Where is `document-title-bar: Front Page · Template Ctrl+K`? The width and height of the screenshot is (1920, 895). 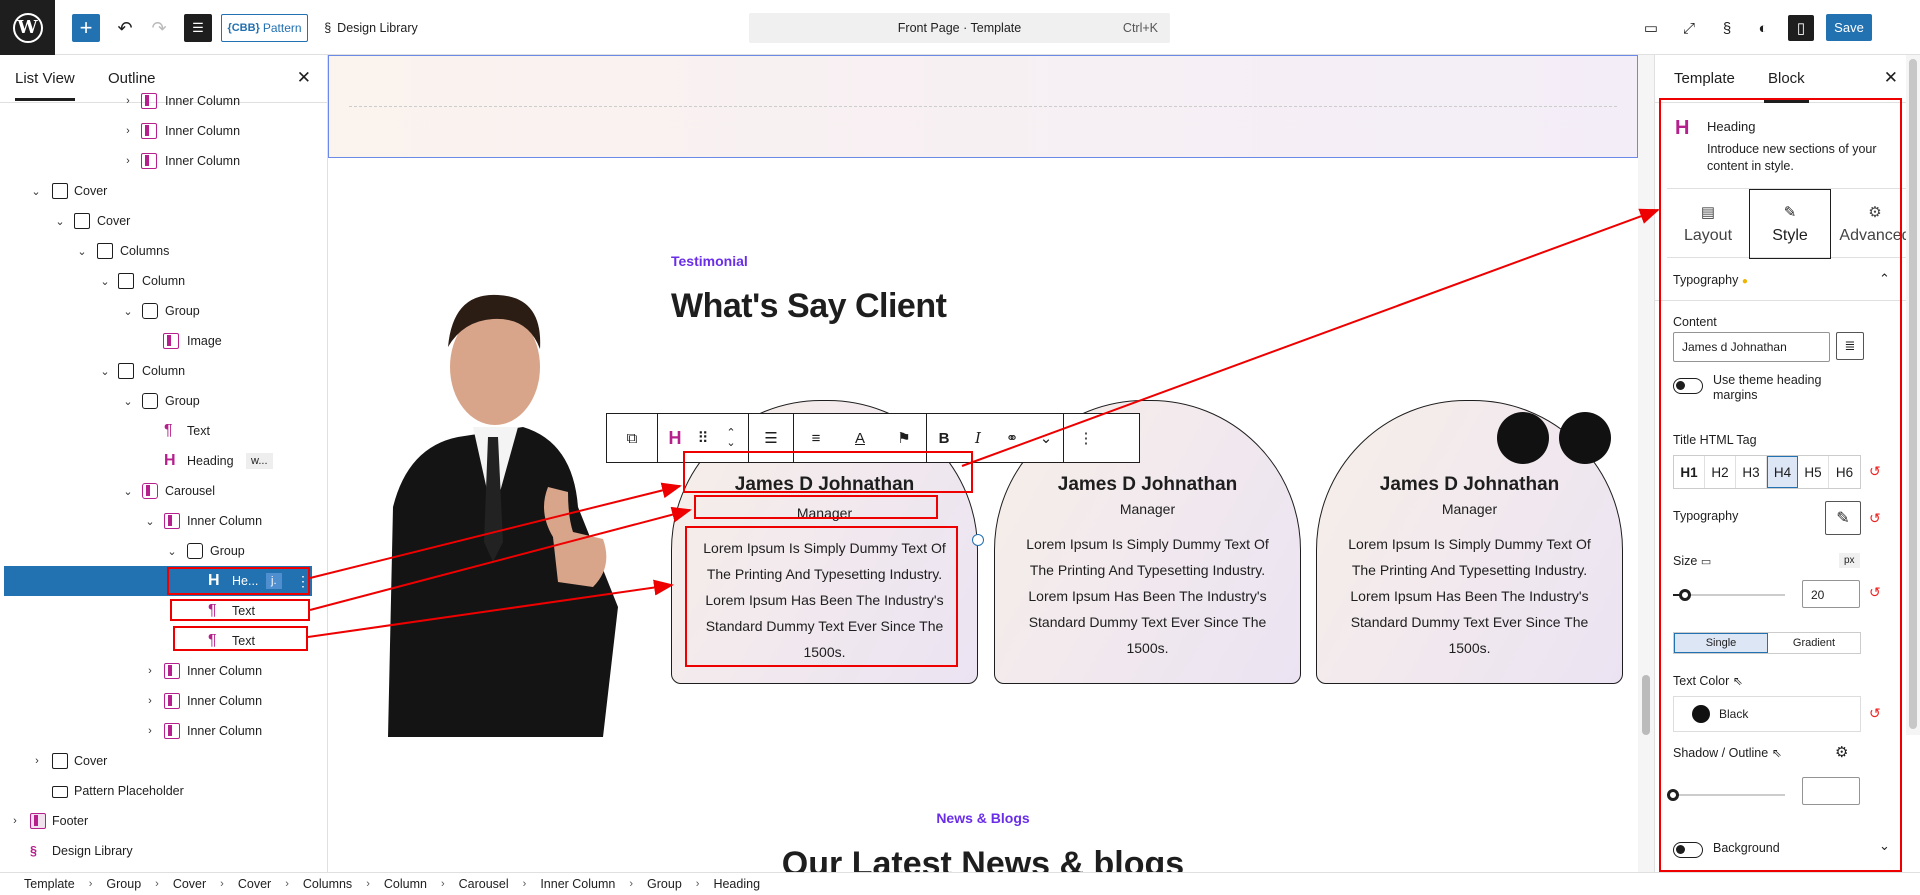 document-title-bar: Front Page · Template Ctrl+K is located at coordinates (959, 28).